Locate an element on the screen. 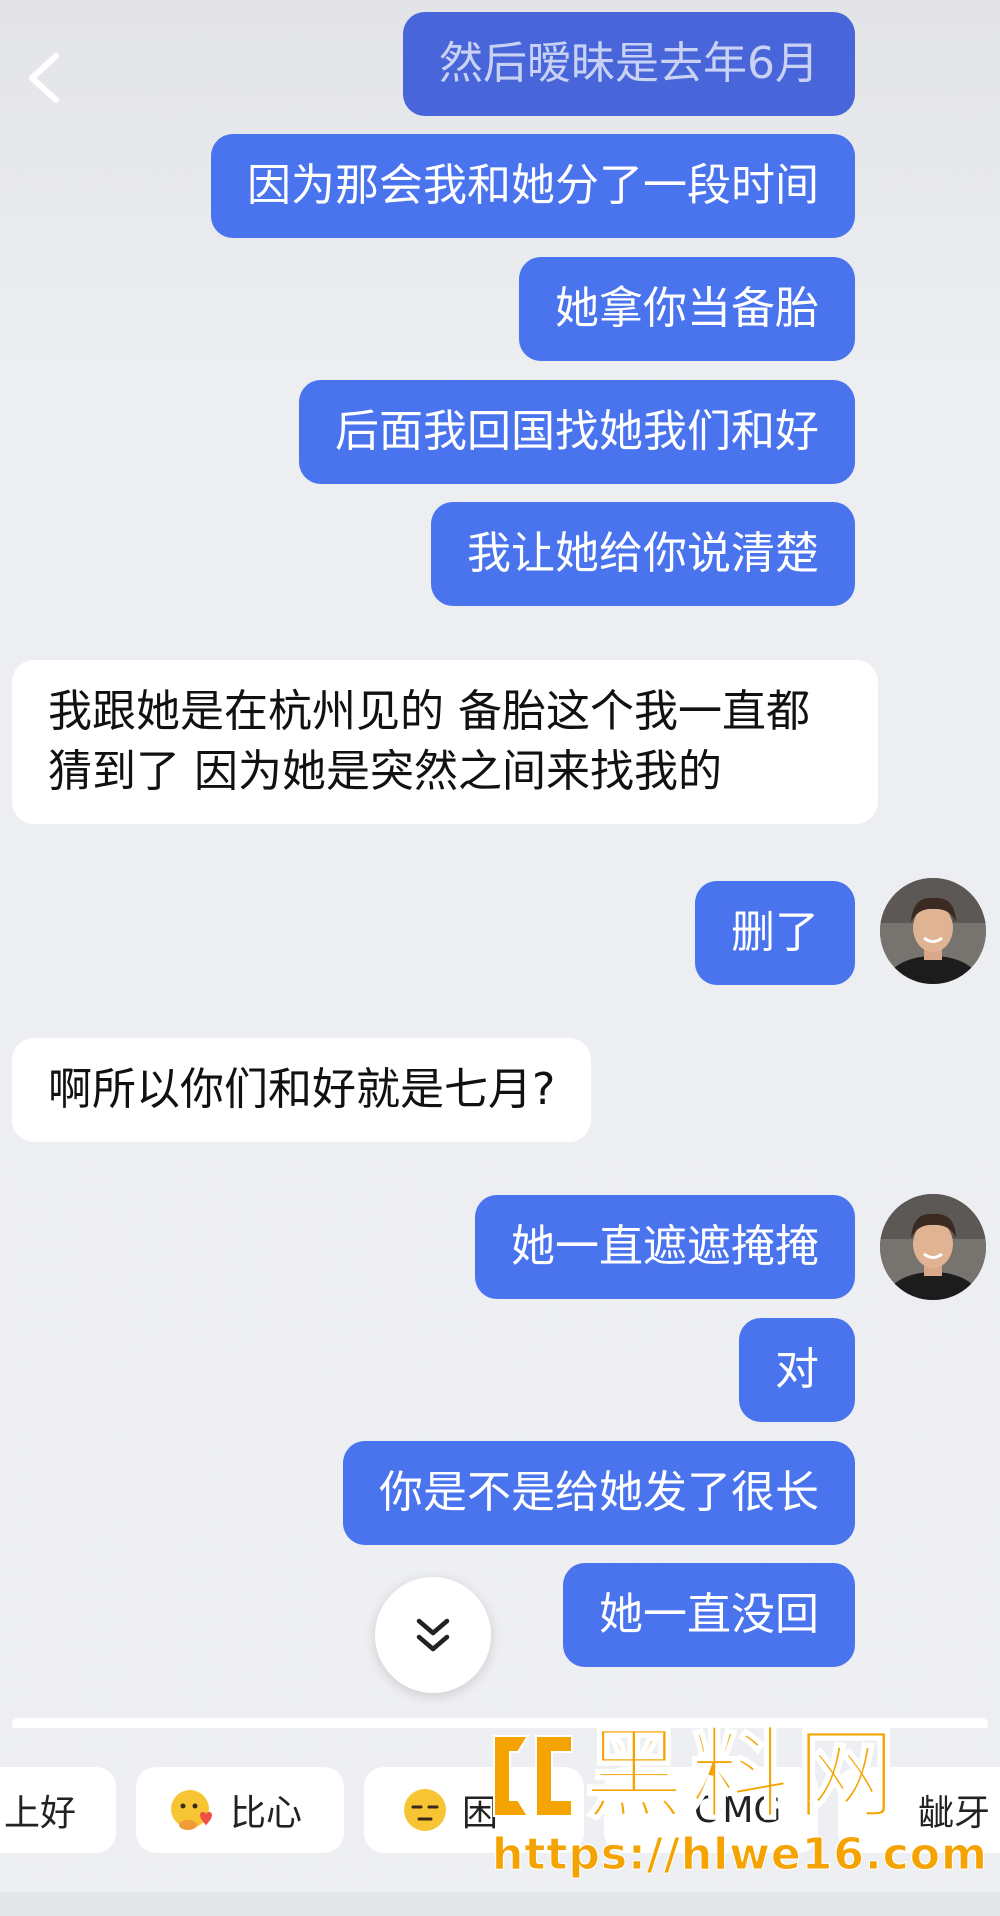 The width and height of the screenshot is (1000, 1916). back-button is located at coordinates (47, 78).